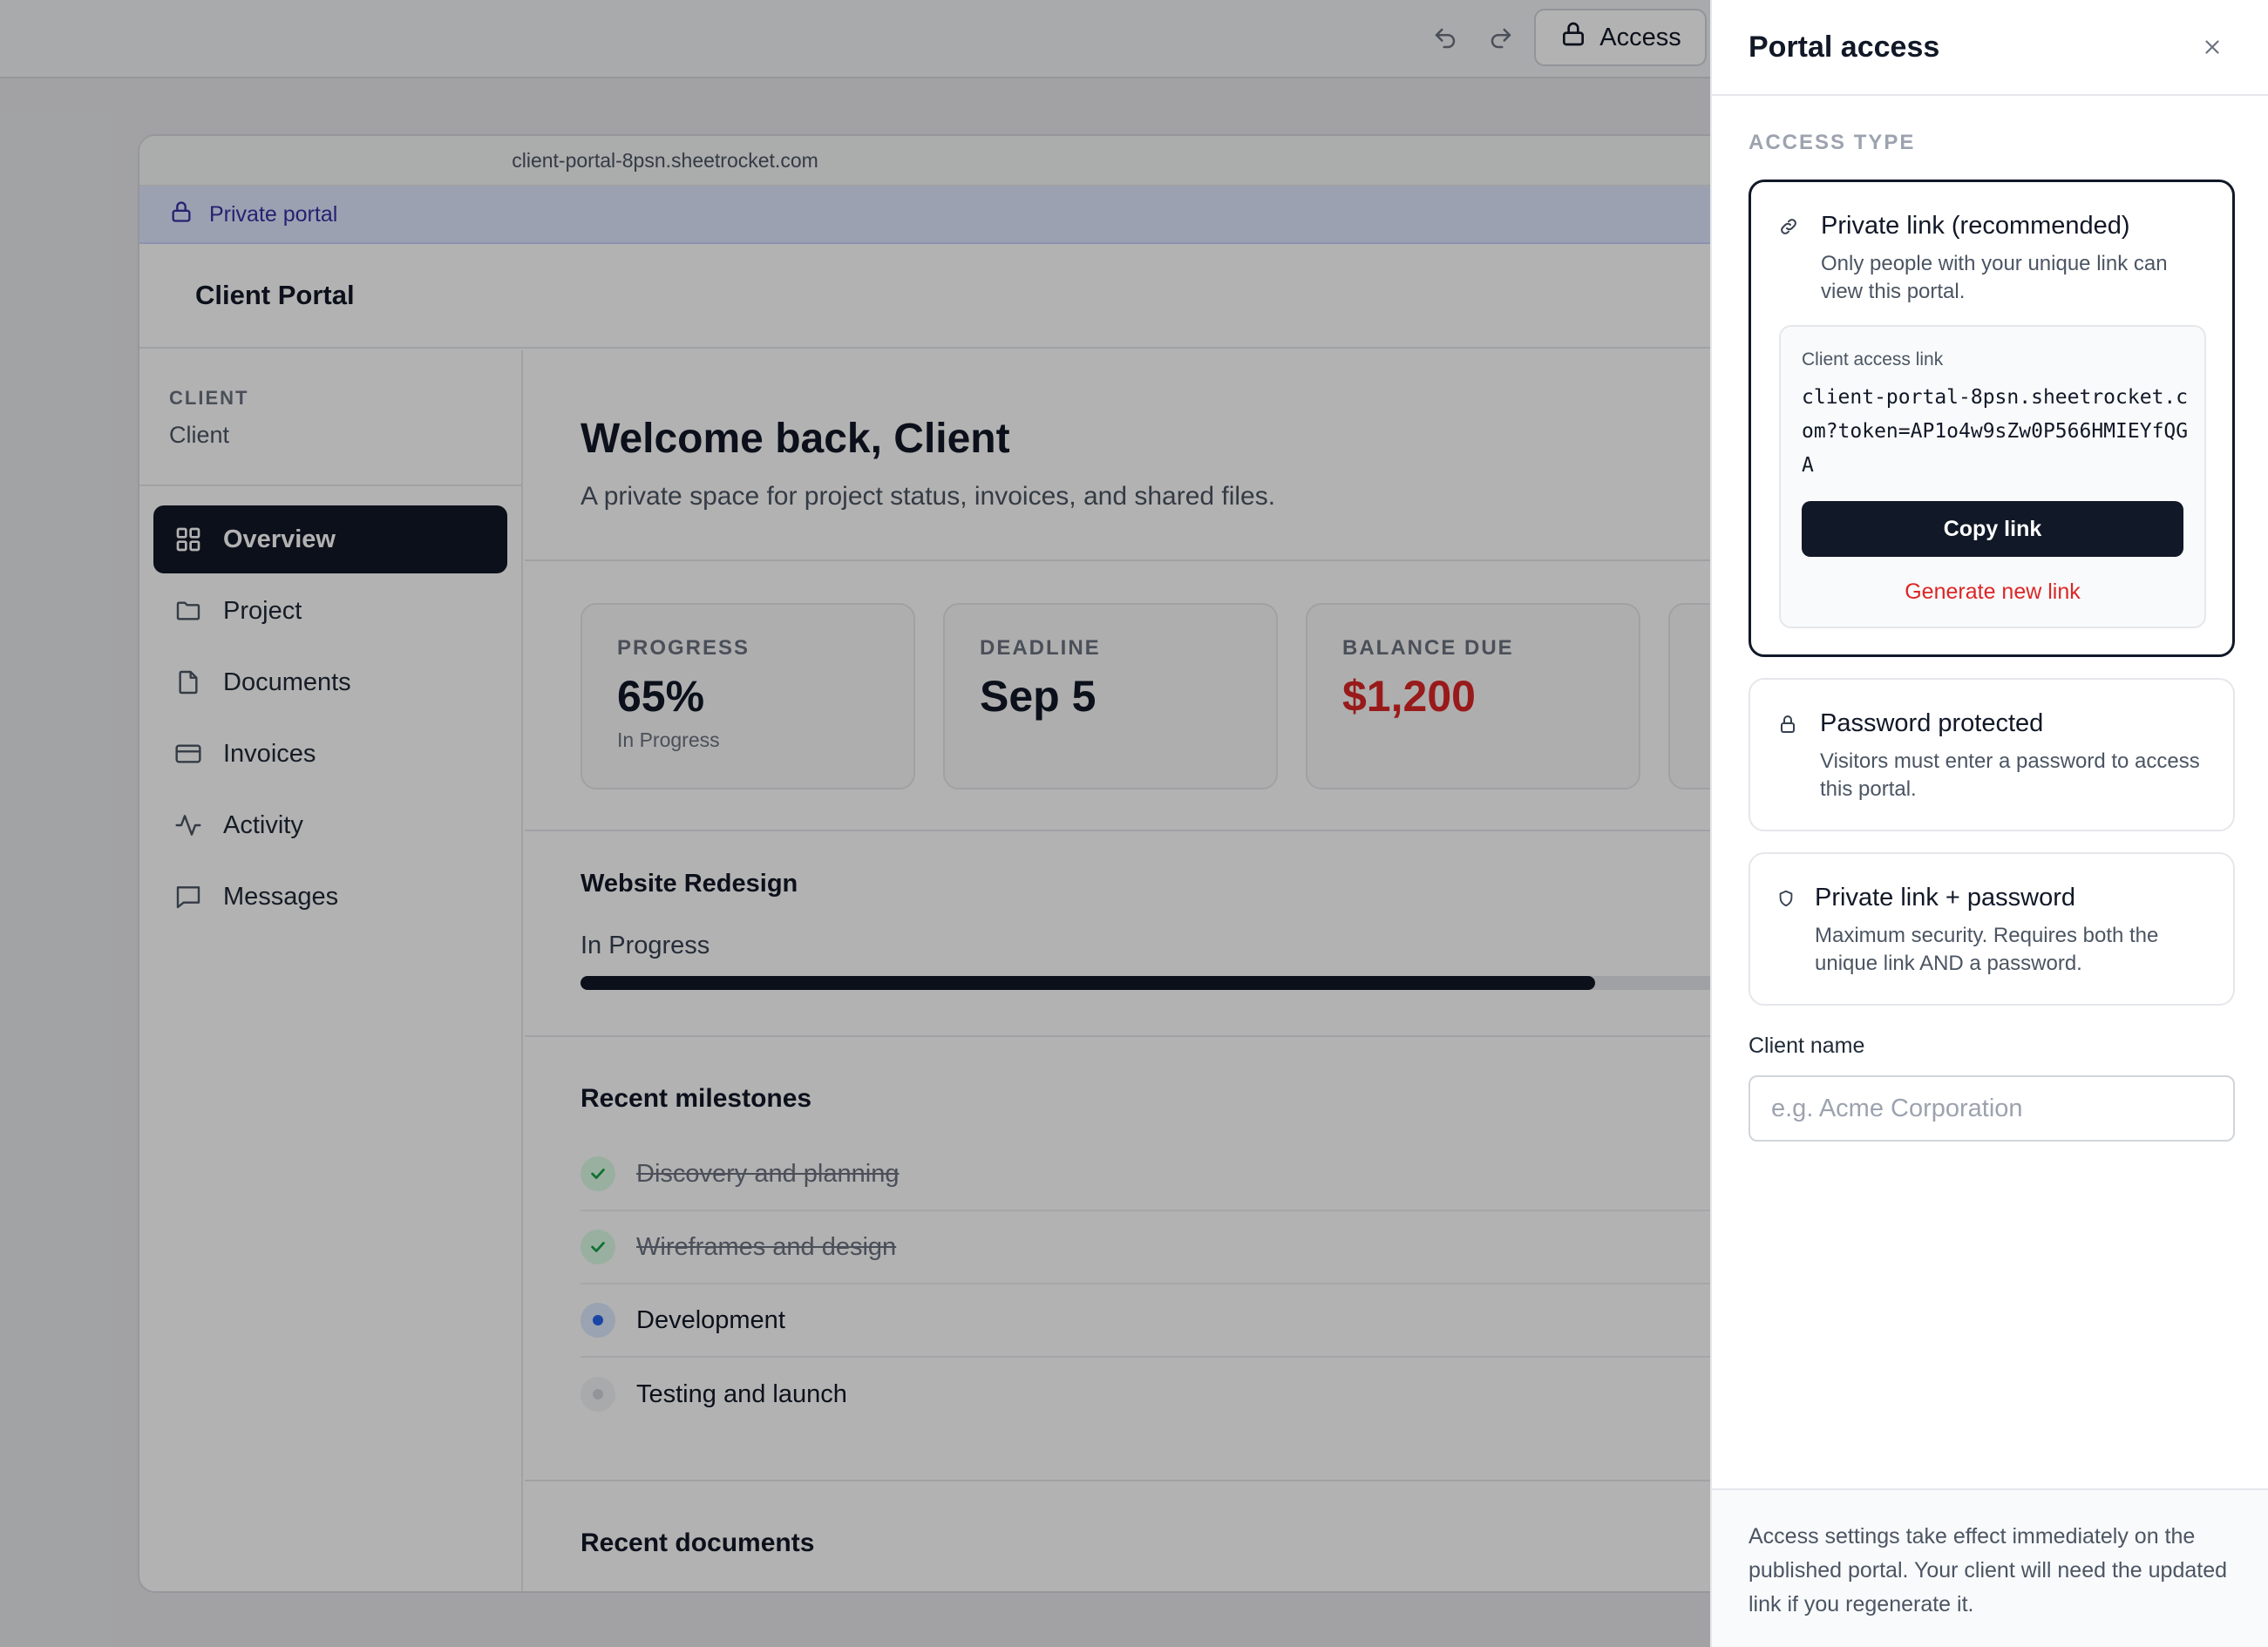 The image size is (2268, 1647). I want to click on option-title: Private link + password, so click(1945, 898).